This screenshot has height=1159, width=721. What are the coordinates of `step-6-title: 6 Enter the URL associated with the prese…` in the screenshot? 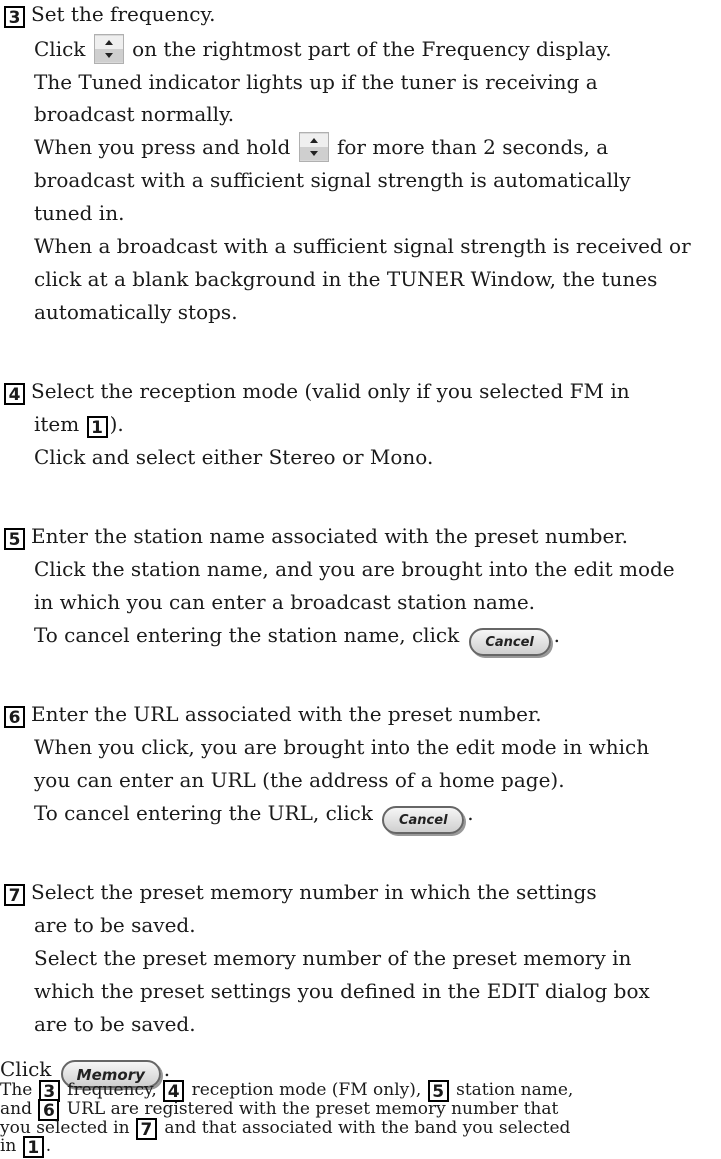 It's located at (273, 714).